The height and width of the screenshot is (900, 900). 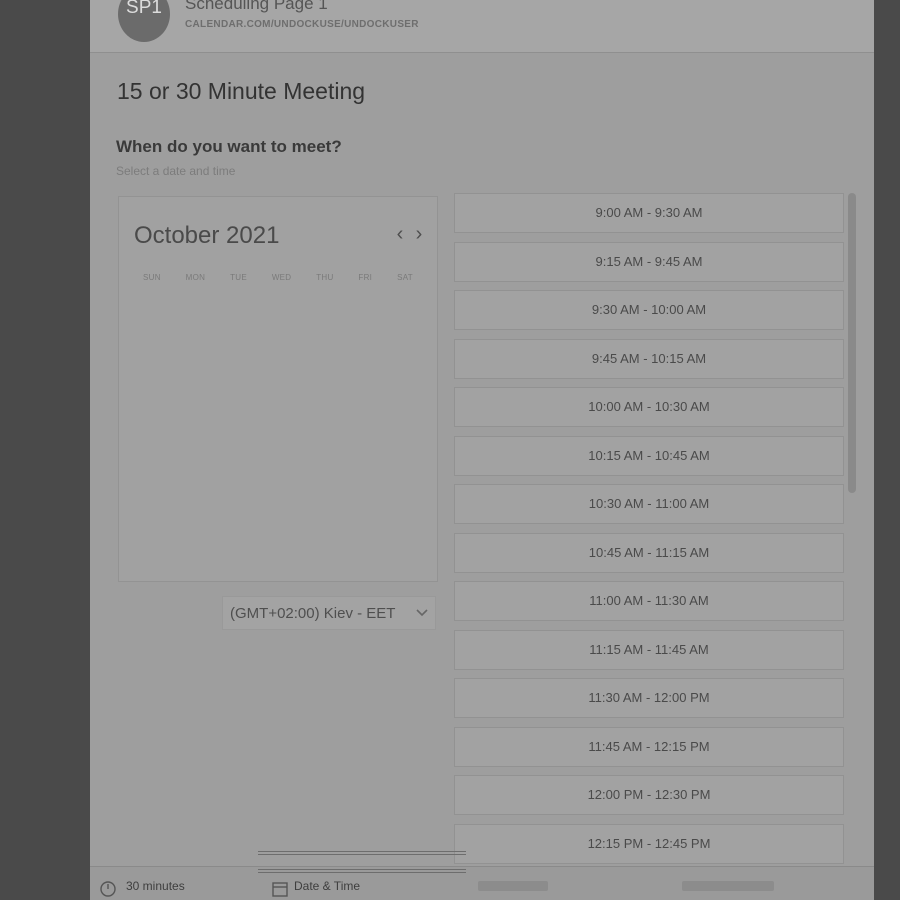 I want to click on time-slot: 9:30 AM - 10:00 AM, so click(x=649, y=310).